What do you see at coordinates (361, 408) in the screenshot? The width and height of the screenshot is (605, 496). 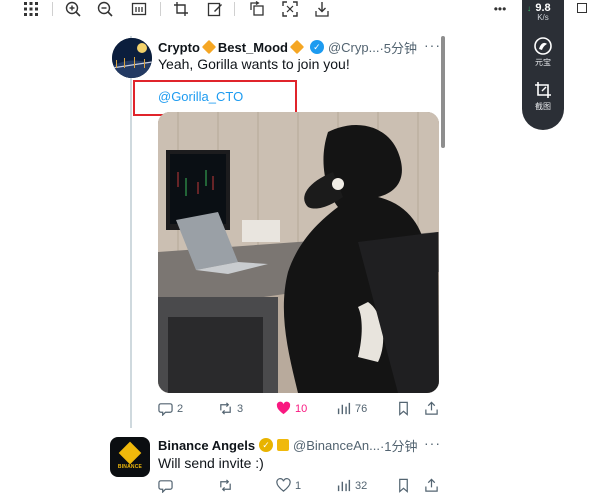 I see `view-count: 76` at bounding box center [361, 408].